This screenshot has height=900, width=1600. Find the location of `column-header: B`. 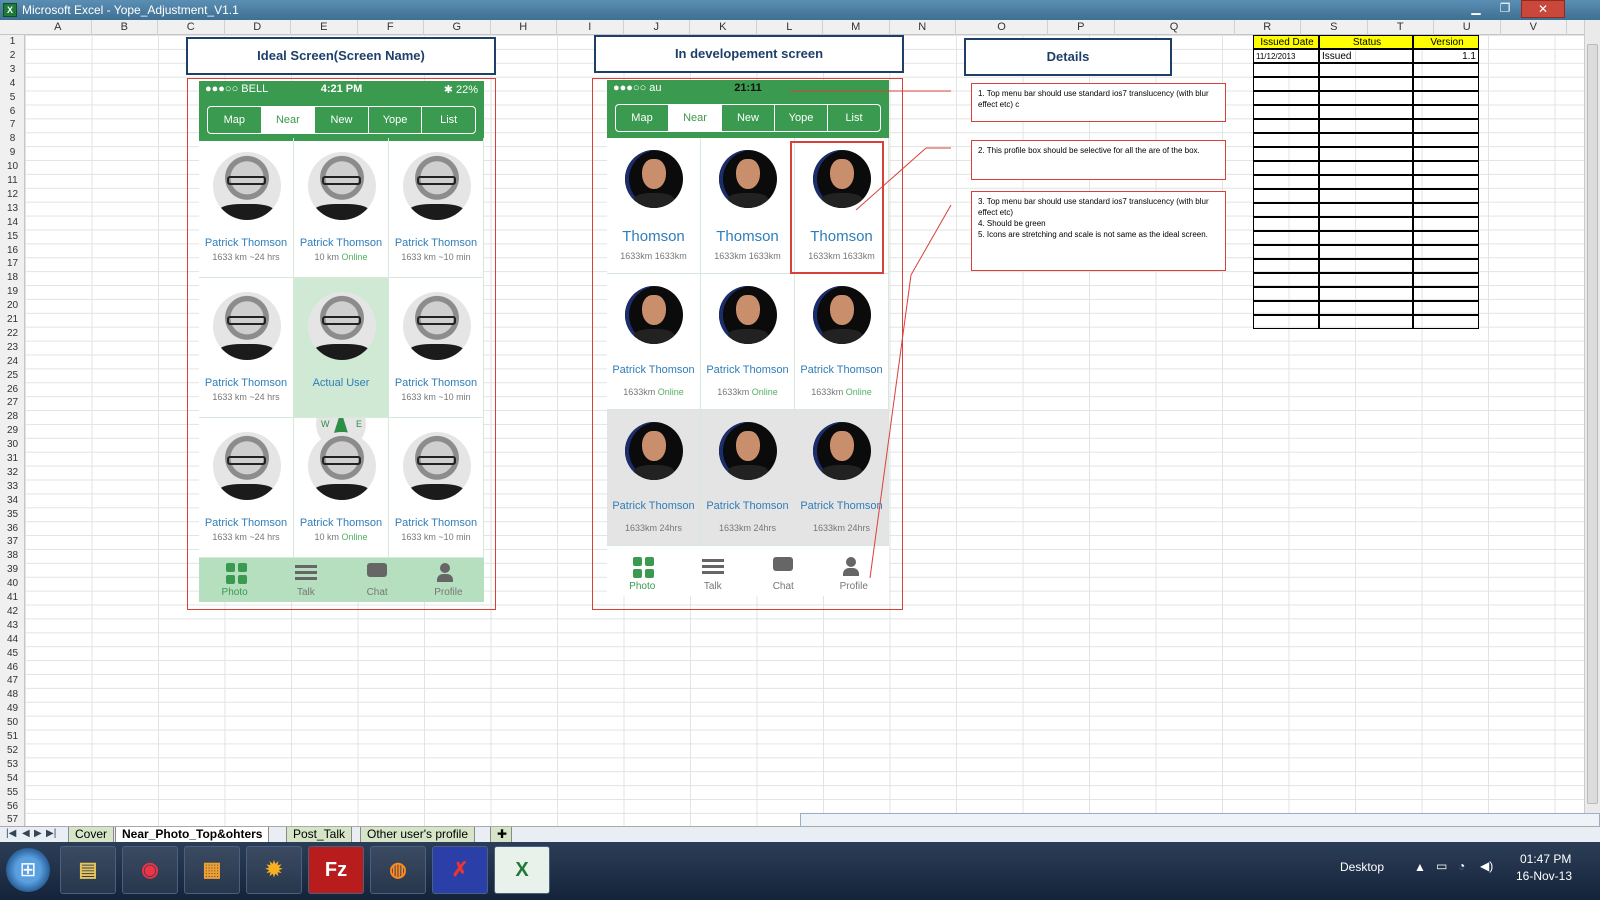

column-header: B is located at coordinates (125, 27).